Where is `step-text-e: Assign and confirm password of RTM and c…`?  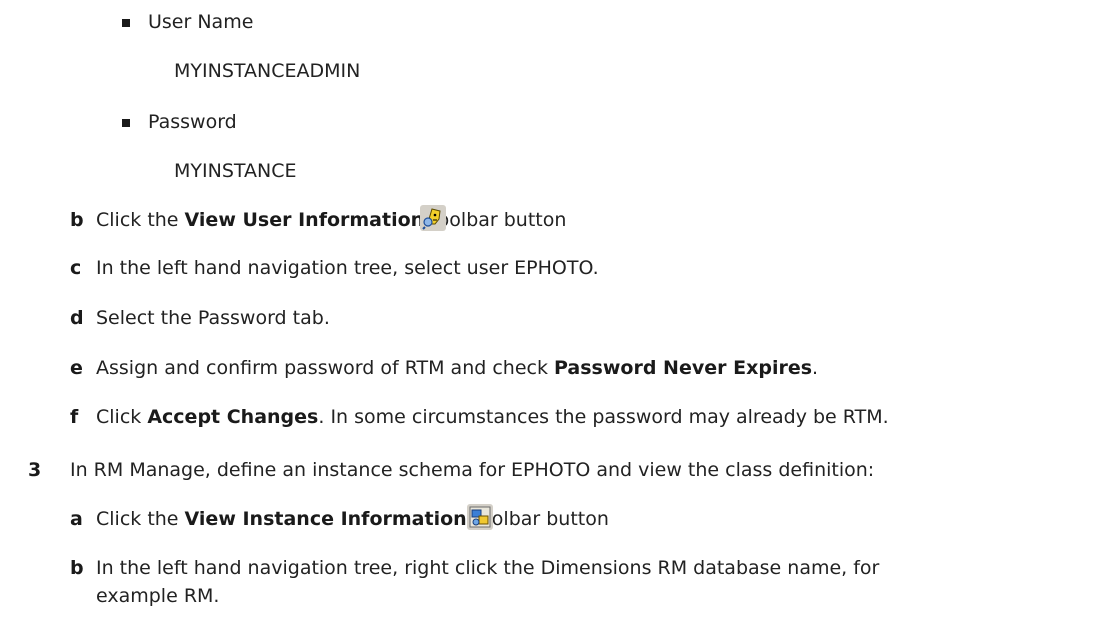 step-text-e: Assign and confirm password of RTM and c… is located at coordinates (457, 368).